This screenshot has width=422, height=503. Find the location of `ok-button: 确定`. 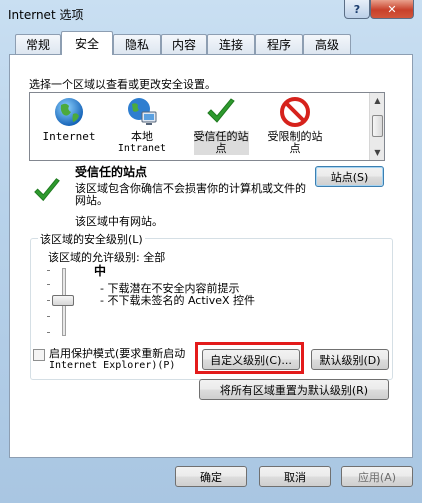

ok-button: 确定 is located at coordinates (211, 476).